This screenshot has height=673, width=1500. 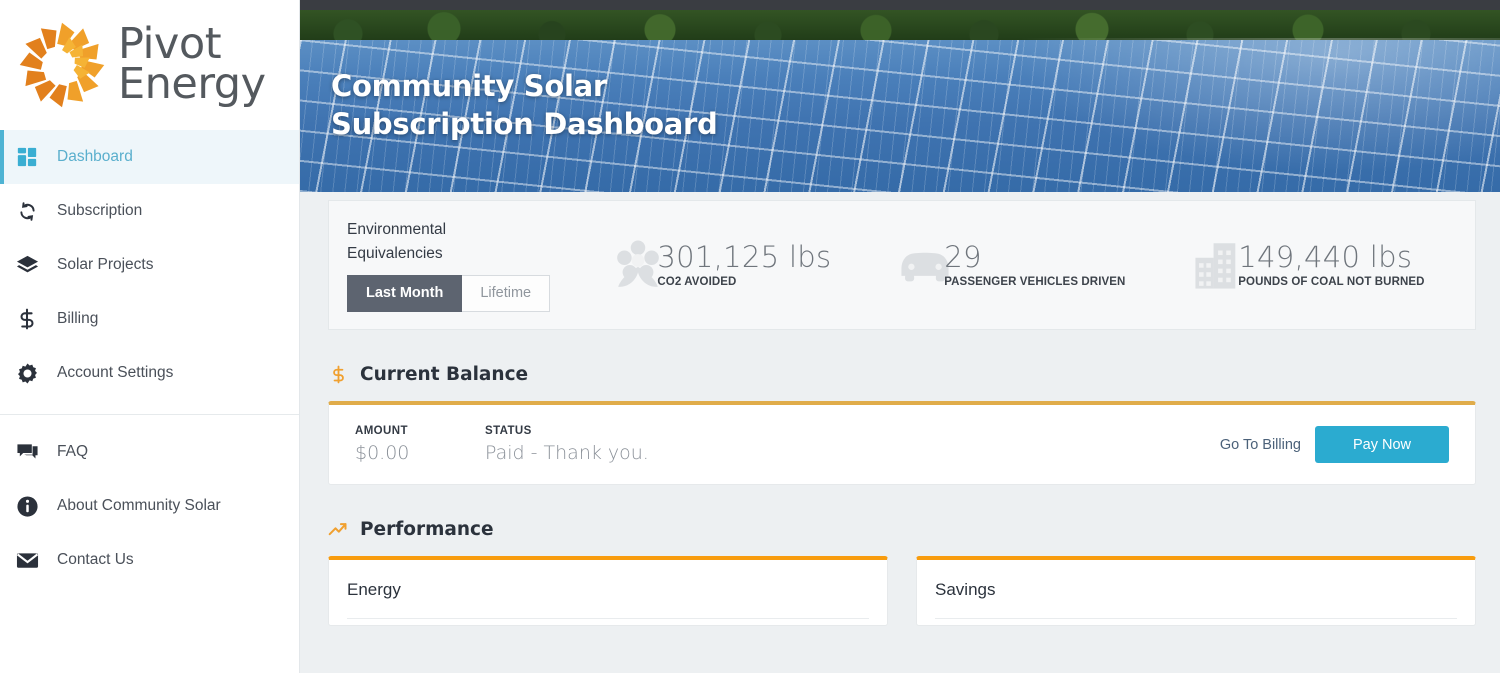 I want to click on metric-value: 29, so click(x=963, y=257).